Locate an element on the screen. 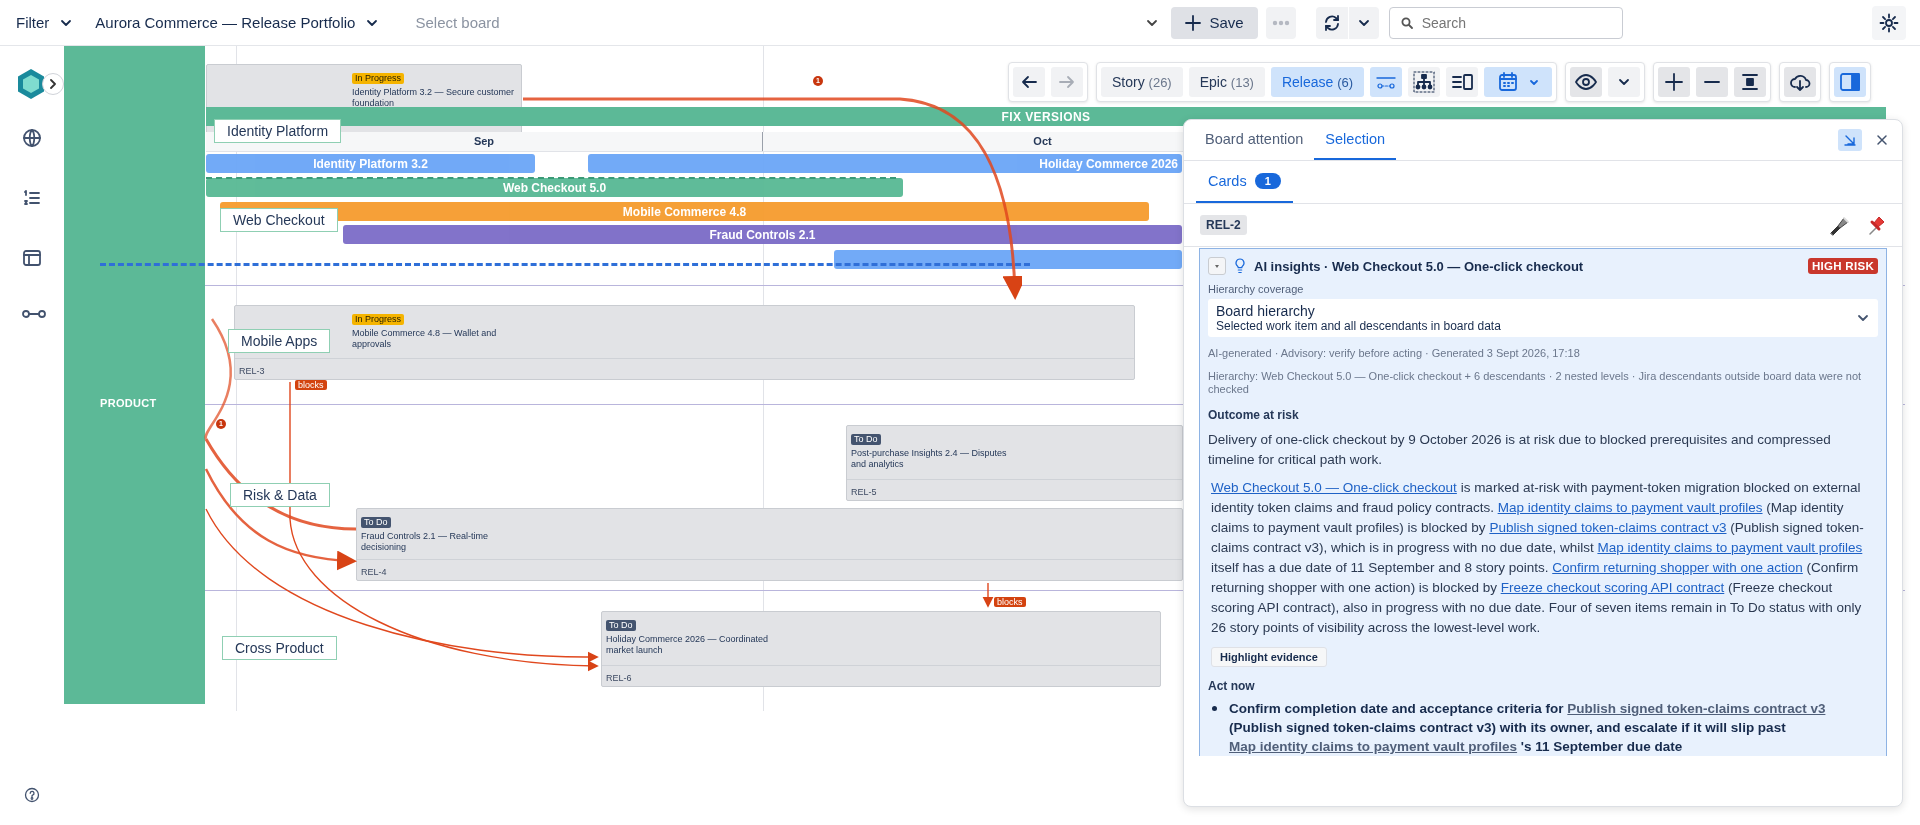 This screenshot has width=1920, height=825. type-filter-tab: Epic (13) is located at coordinates (1226, 82).